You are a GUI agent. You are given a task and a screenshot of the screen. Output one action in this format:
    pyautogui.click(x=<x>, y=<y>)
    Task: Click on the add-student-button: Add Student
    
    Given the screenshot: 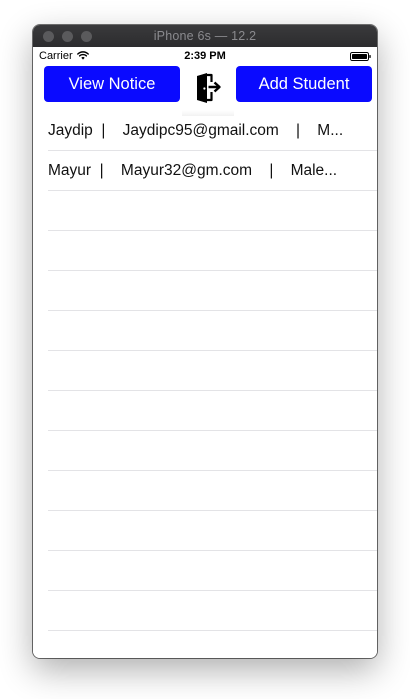 What is the action you would take?
    pyautogui.click(x=304, y=84)
    